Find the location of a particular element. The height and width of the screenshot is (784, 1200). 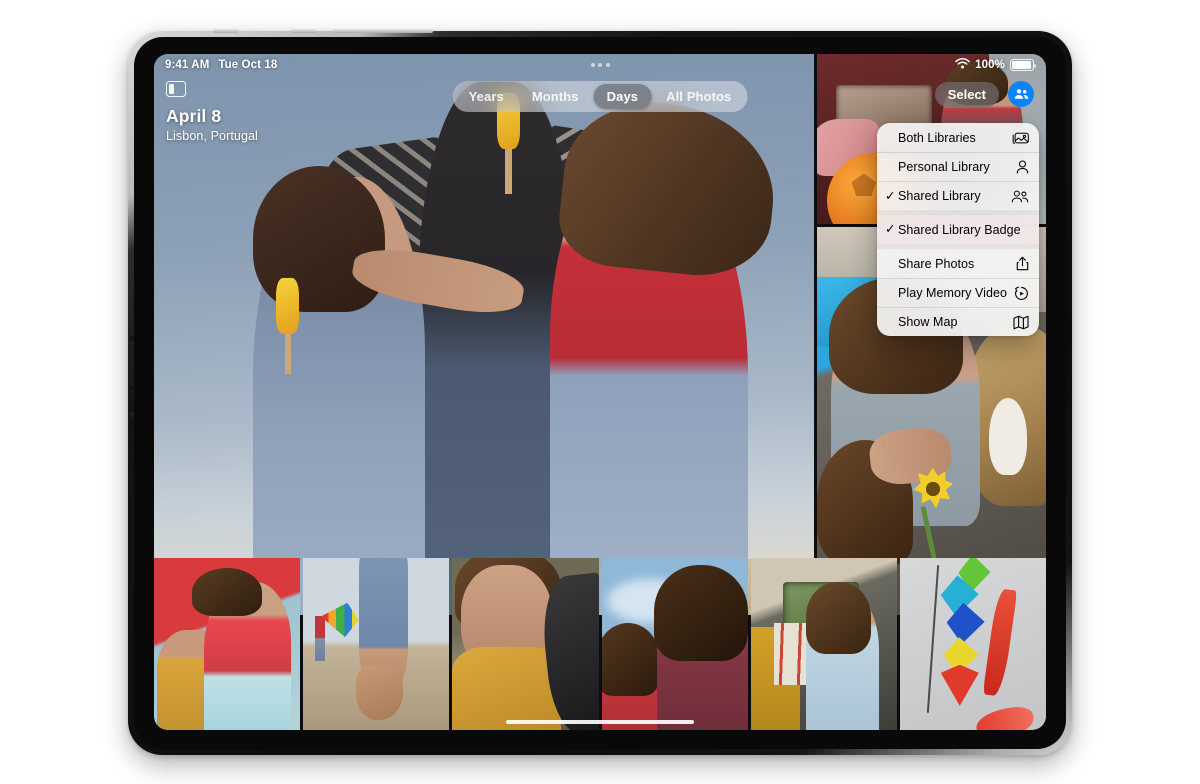

photo-girl-resting-on-car-door is located at coordinates (525, 644).